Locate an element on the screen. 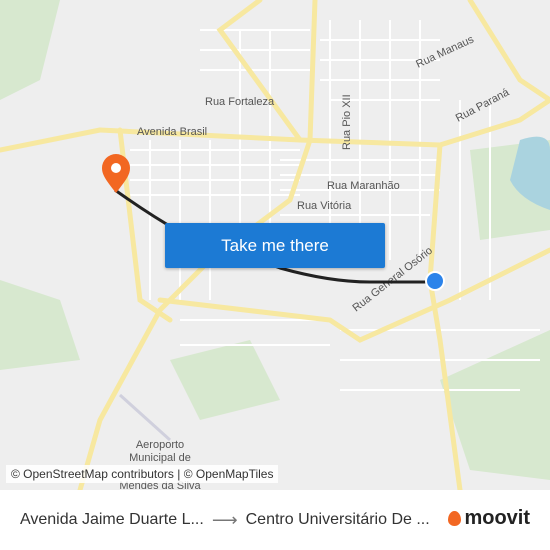 This screenshot has width=550, height=550. take-me-there-button: Take me there is located at coordinates (275, 245).